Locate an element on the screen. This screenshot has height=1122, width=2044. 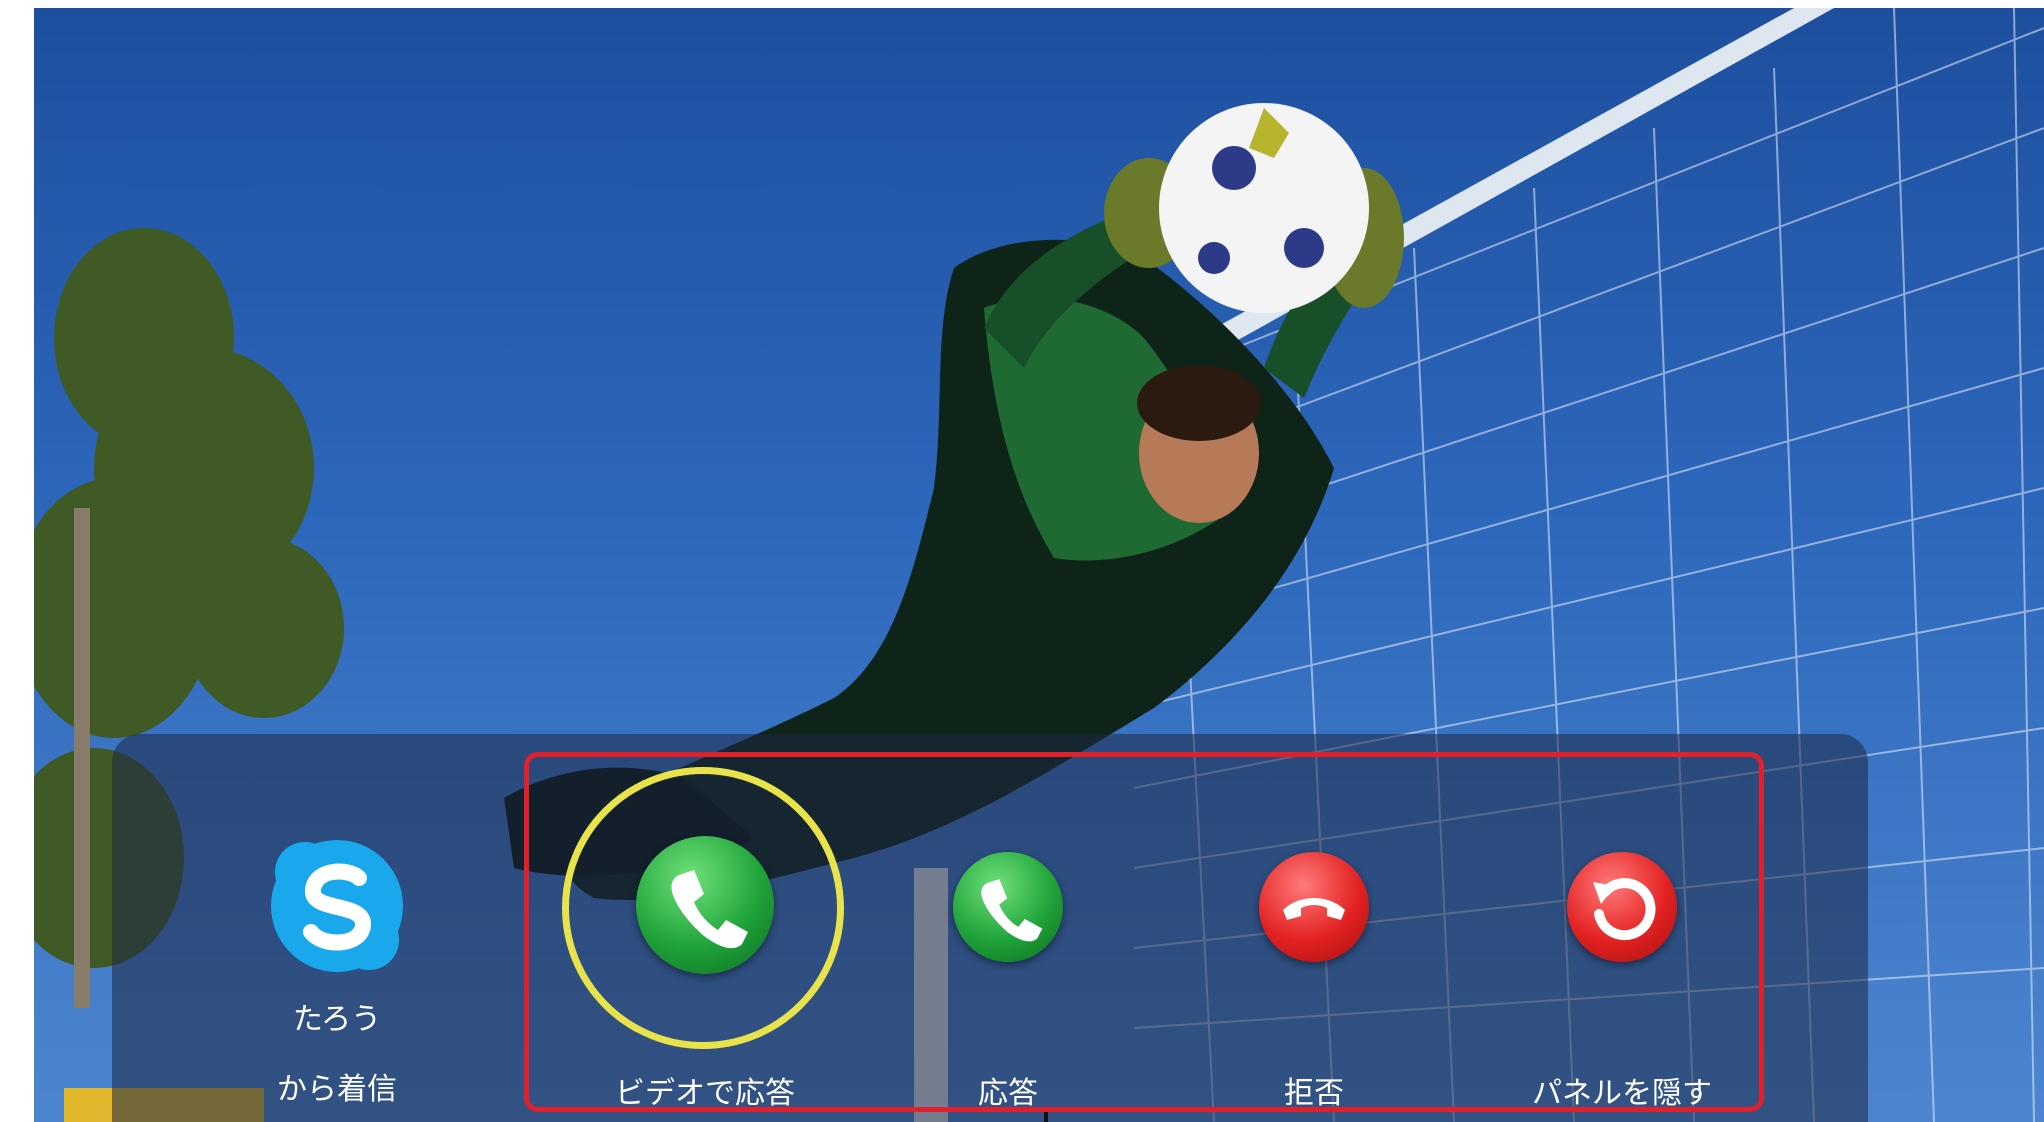
hang-up-icon is located at coordinates (1314, 907).